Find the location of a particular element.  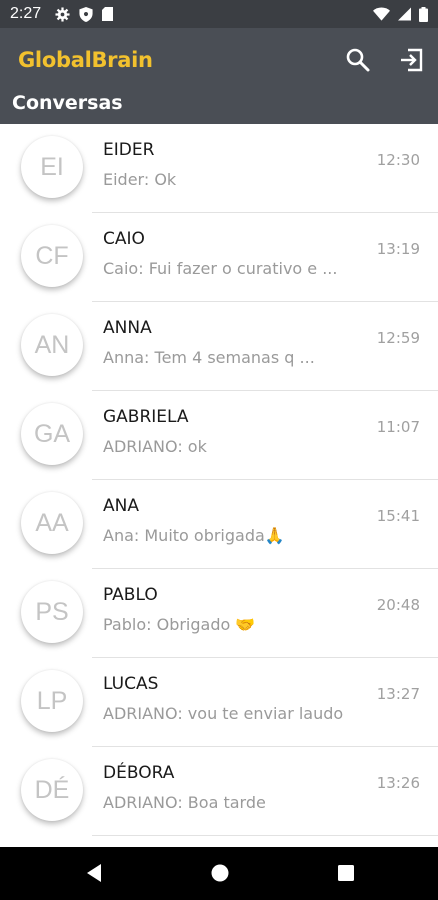

conversation-item: AN ANNA Anna: Tem 4 semanas q ... 12:59 is located at coordinates (219, 346).